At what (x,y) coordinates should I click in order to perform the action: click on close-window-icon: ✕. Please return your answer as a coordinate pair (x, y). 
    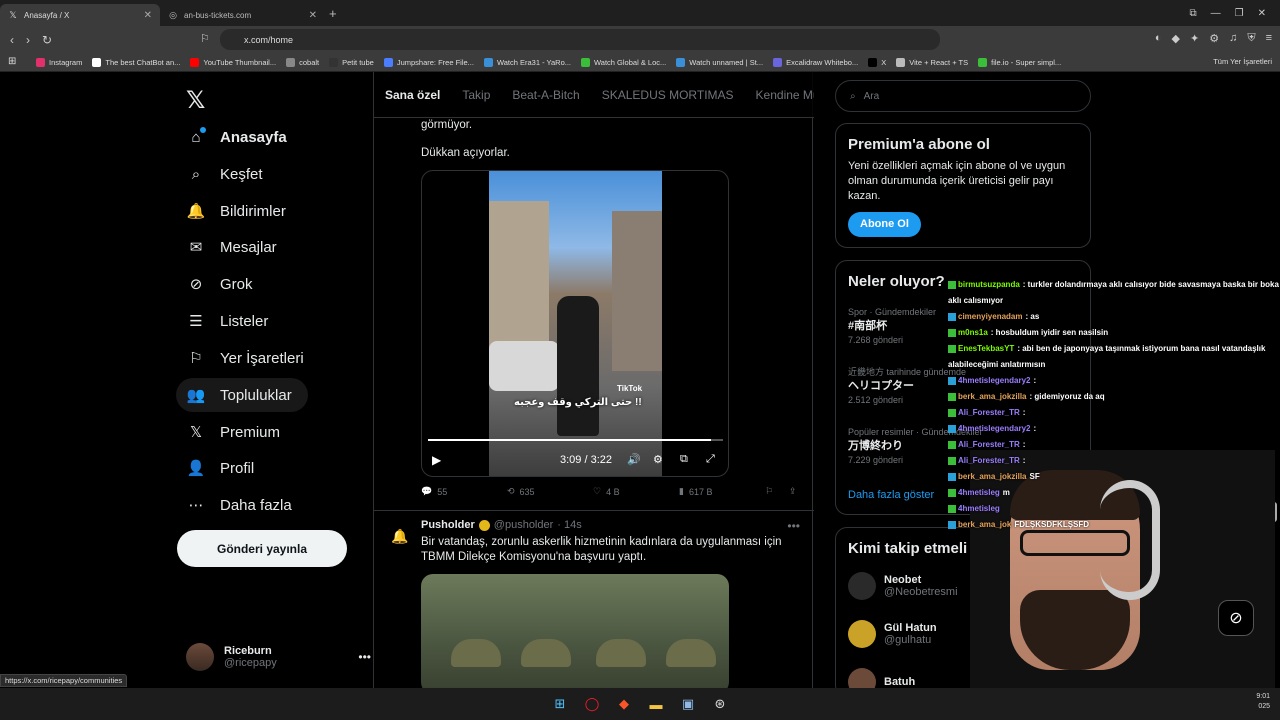
    Looking at the image, I should click on (1262, 13).